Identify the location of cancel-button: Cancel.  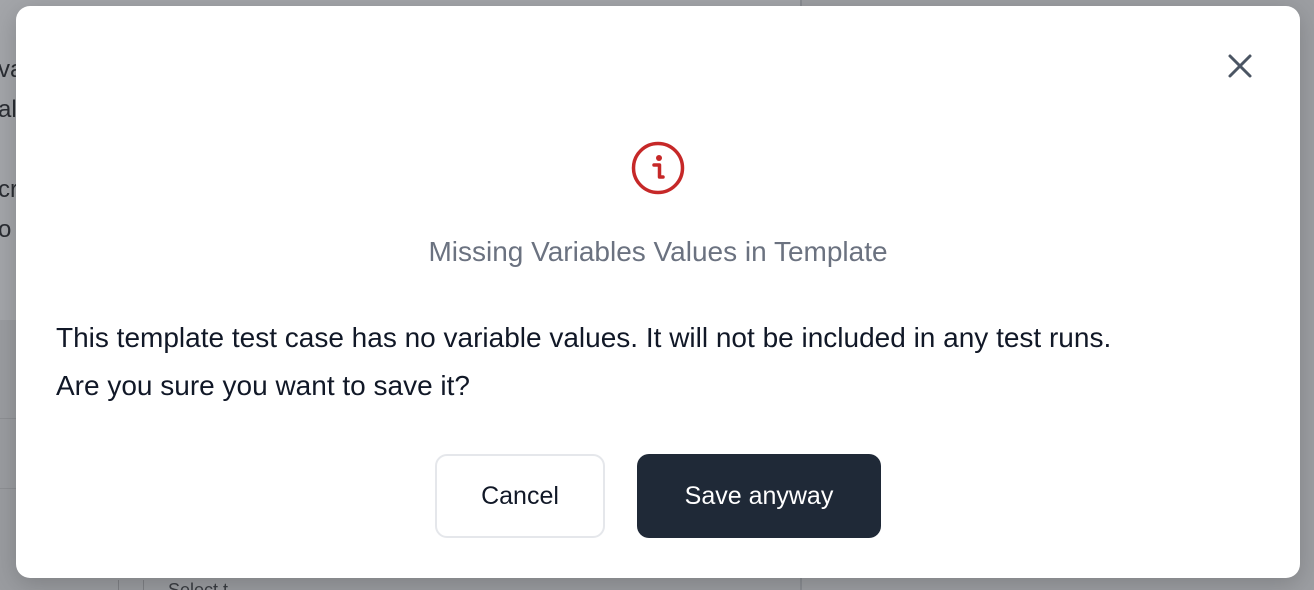
(520, 496).